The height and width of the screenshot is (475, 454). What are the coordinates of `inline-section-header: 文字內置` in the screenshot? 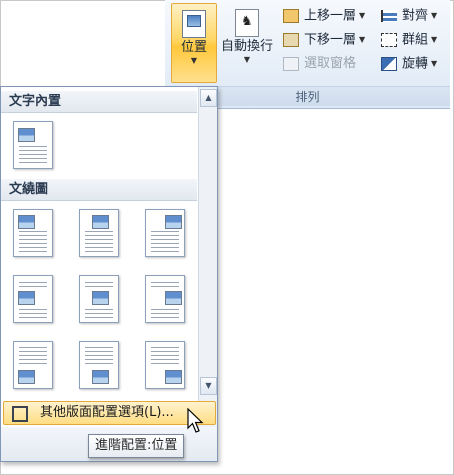 It's located at (99, 102).